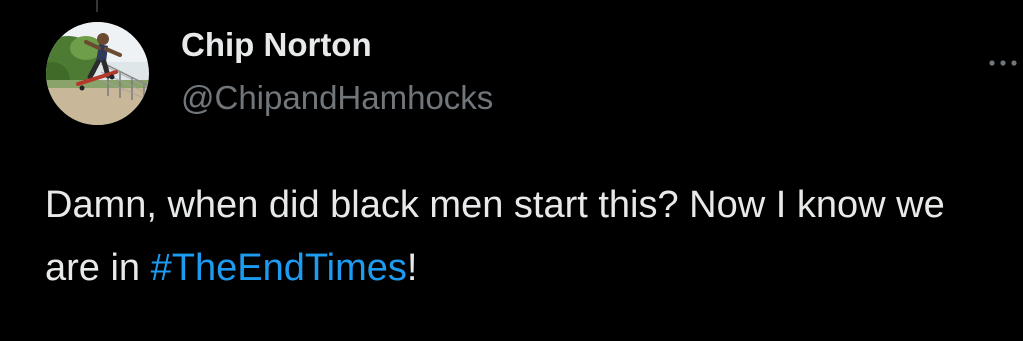 This screenshot has height=341, width=1023. I want to click on profile-photo-skateboarder-icon, so click(97, 73).